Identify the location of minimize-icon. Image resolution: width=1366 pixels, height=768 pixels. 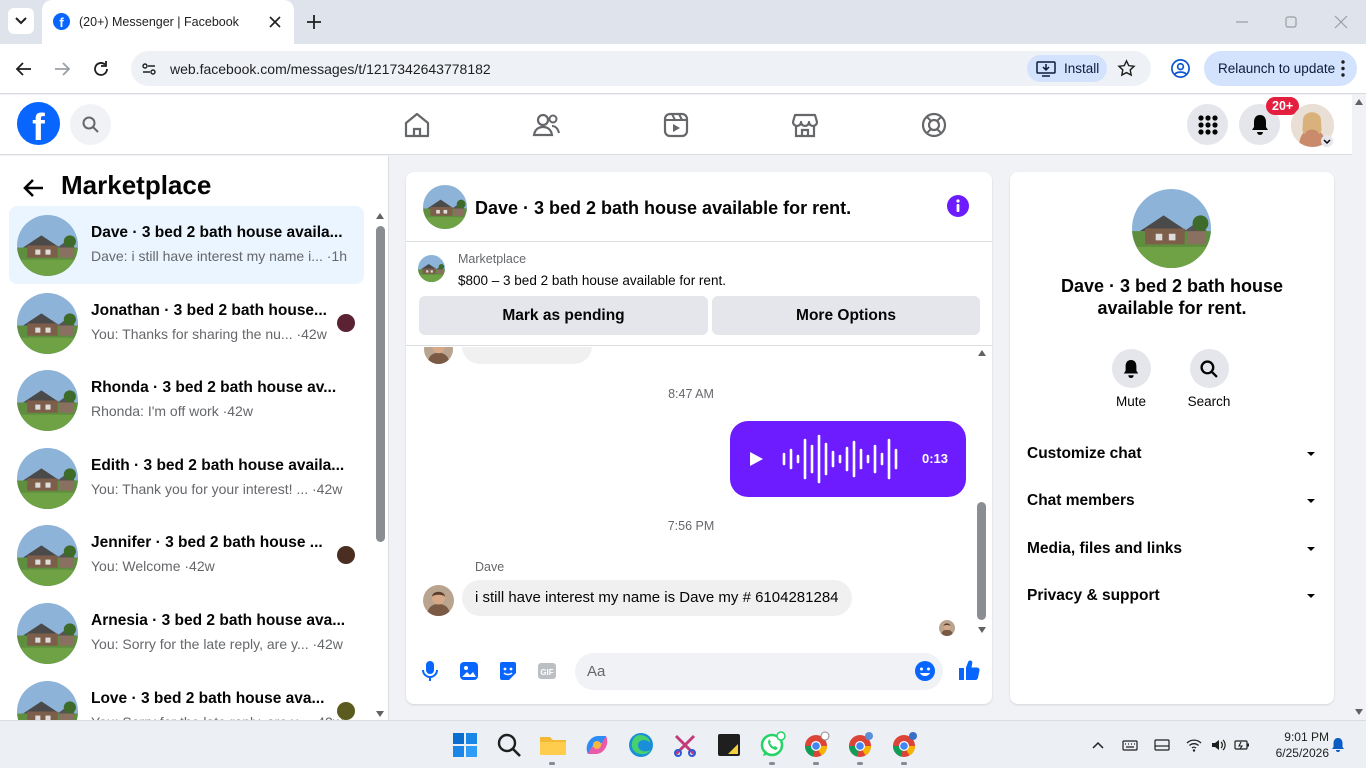
(1242, 22).